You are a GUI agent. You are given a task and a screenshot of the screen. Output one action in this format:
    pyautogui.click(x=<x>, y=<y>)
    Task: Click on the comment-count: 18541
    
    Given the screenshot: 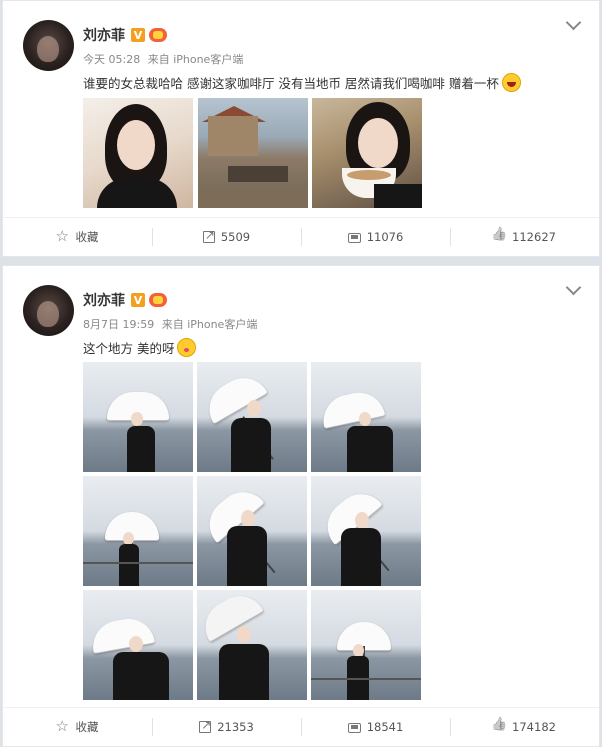 What is the action you would take?
    pyautogui.click(x=385, y=727)
    